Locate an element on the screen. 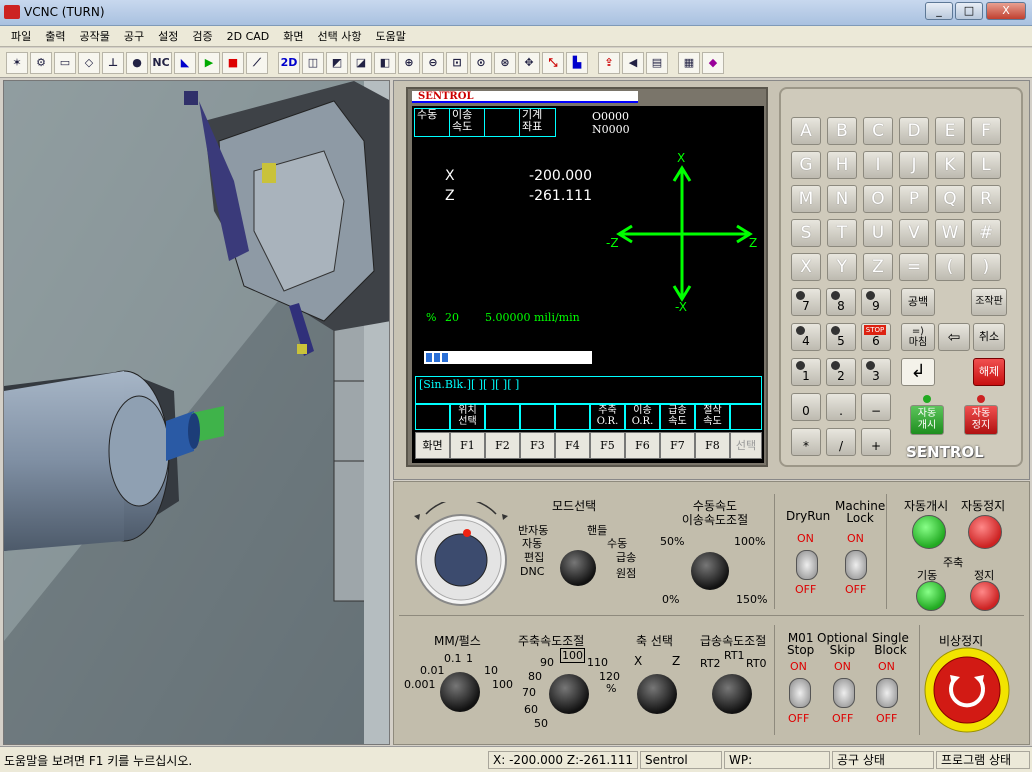  key-letter: P is located at coordinates (914, 199).